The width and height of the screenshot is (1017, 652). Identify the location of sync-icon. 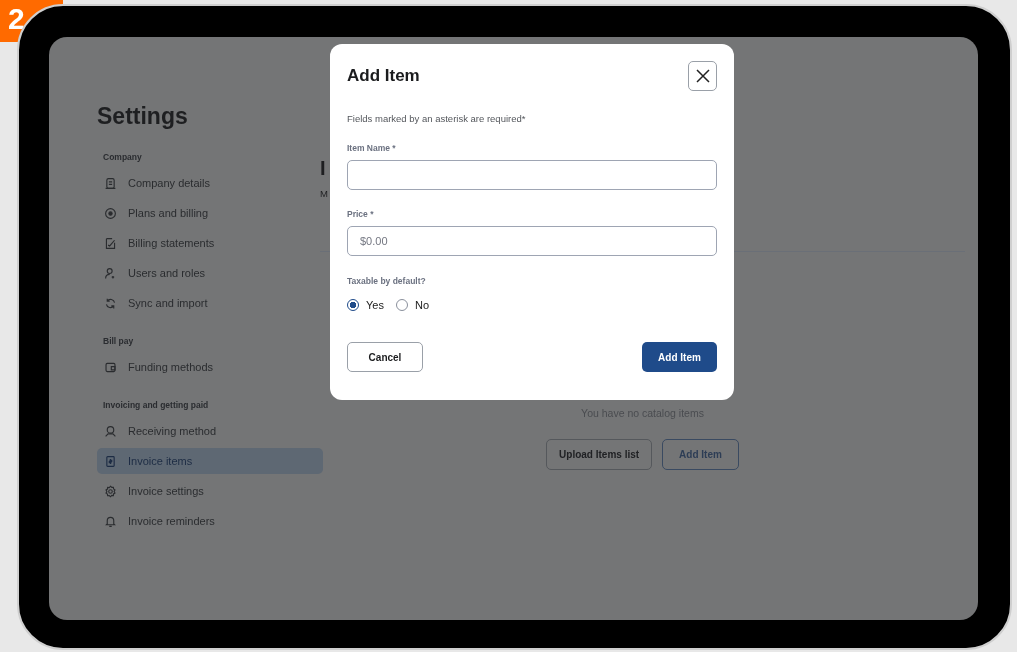
(110, 303).